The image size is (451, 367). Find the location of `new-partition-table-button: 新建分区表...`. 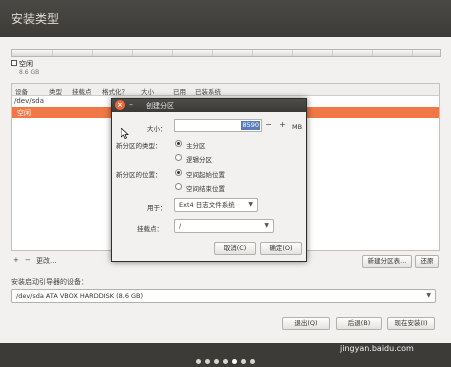

new-partition-table-button: 新建分区表... is located at coordinates (387, 261).